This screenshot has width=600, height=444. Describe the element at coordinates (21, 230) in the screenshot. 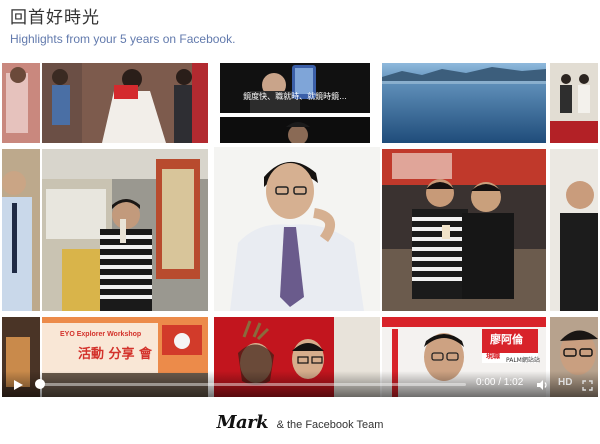

I see `photo-tile-man-left` at that location.